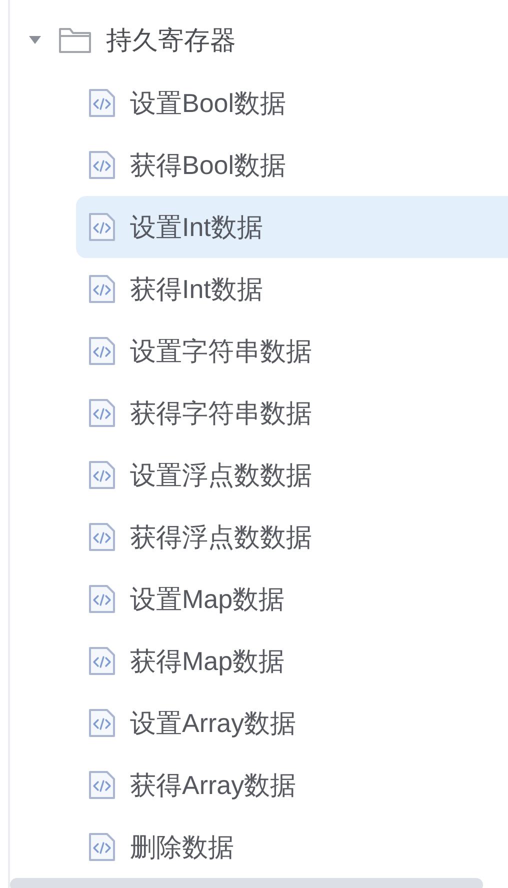  What do you see at coordinates (182, 847) in the screenshot?
I see `item-label: 删除数据` at bounding box center [182, 847].